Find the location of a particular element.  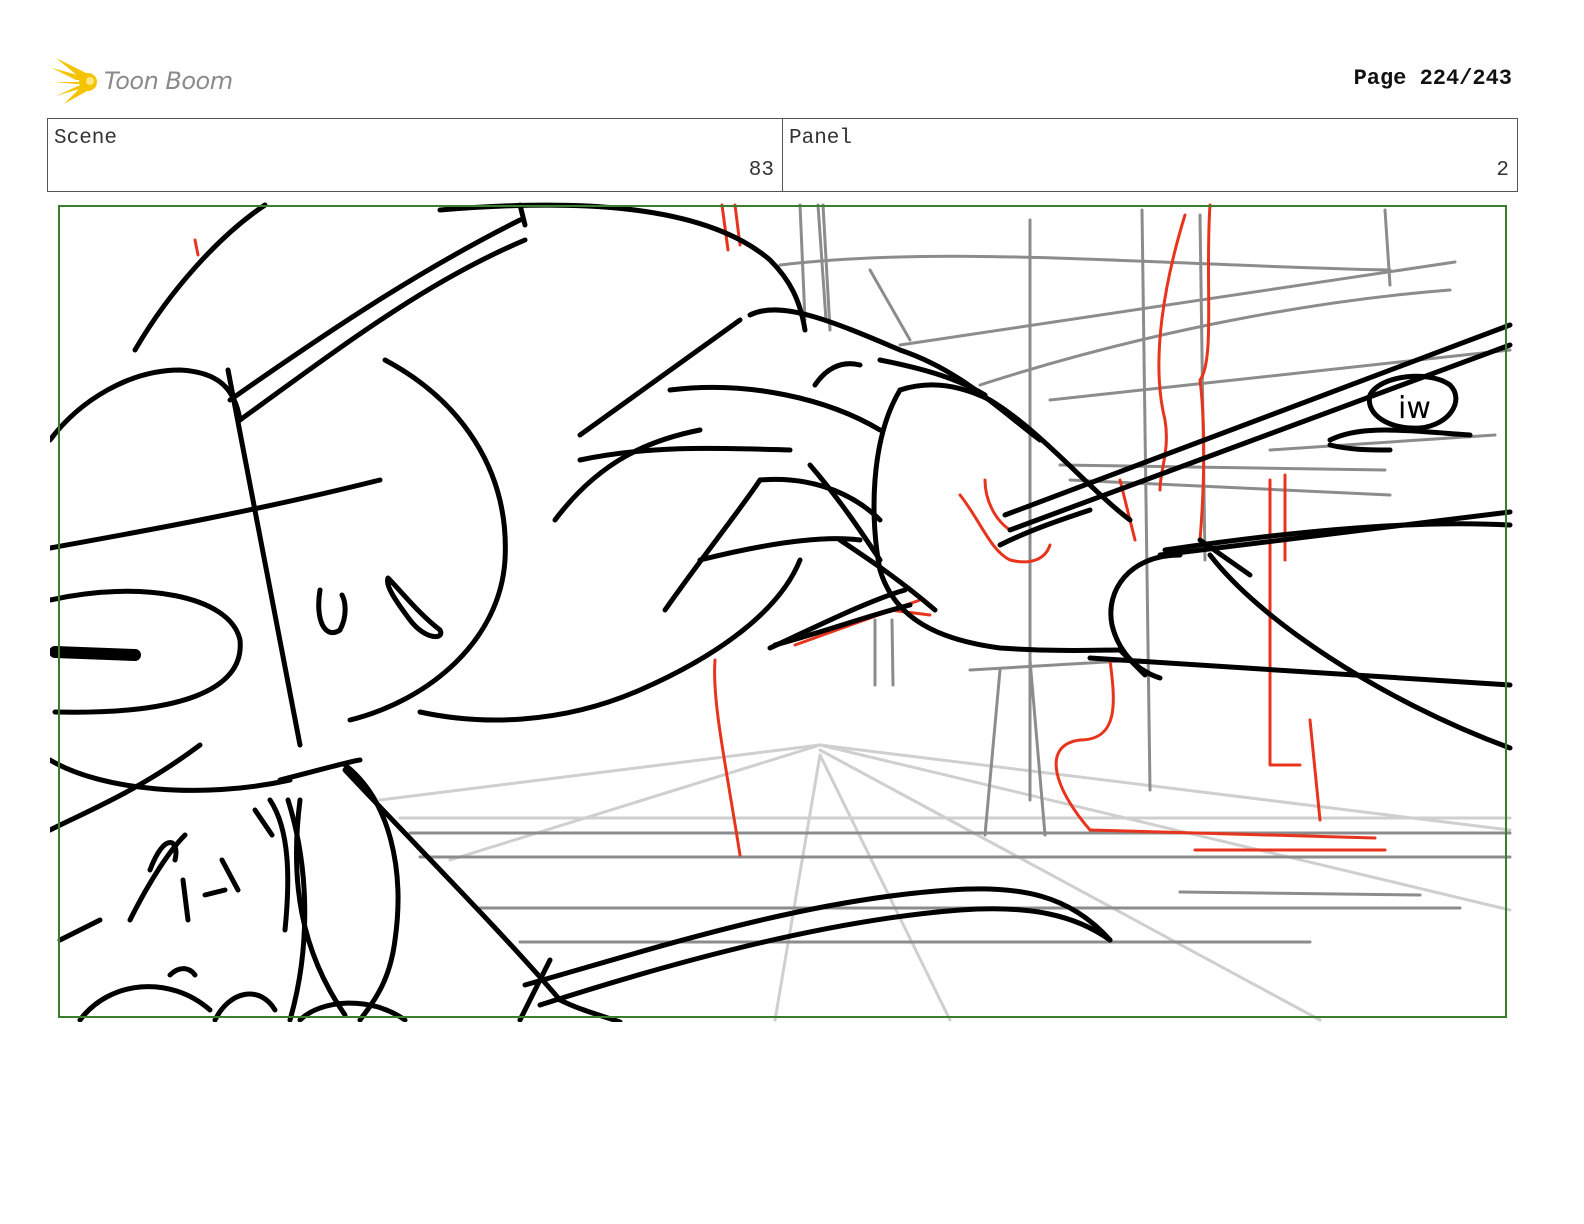

scene-cell: Scene 83 is located at coordinates (415, 155).